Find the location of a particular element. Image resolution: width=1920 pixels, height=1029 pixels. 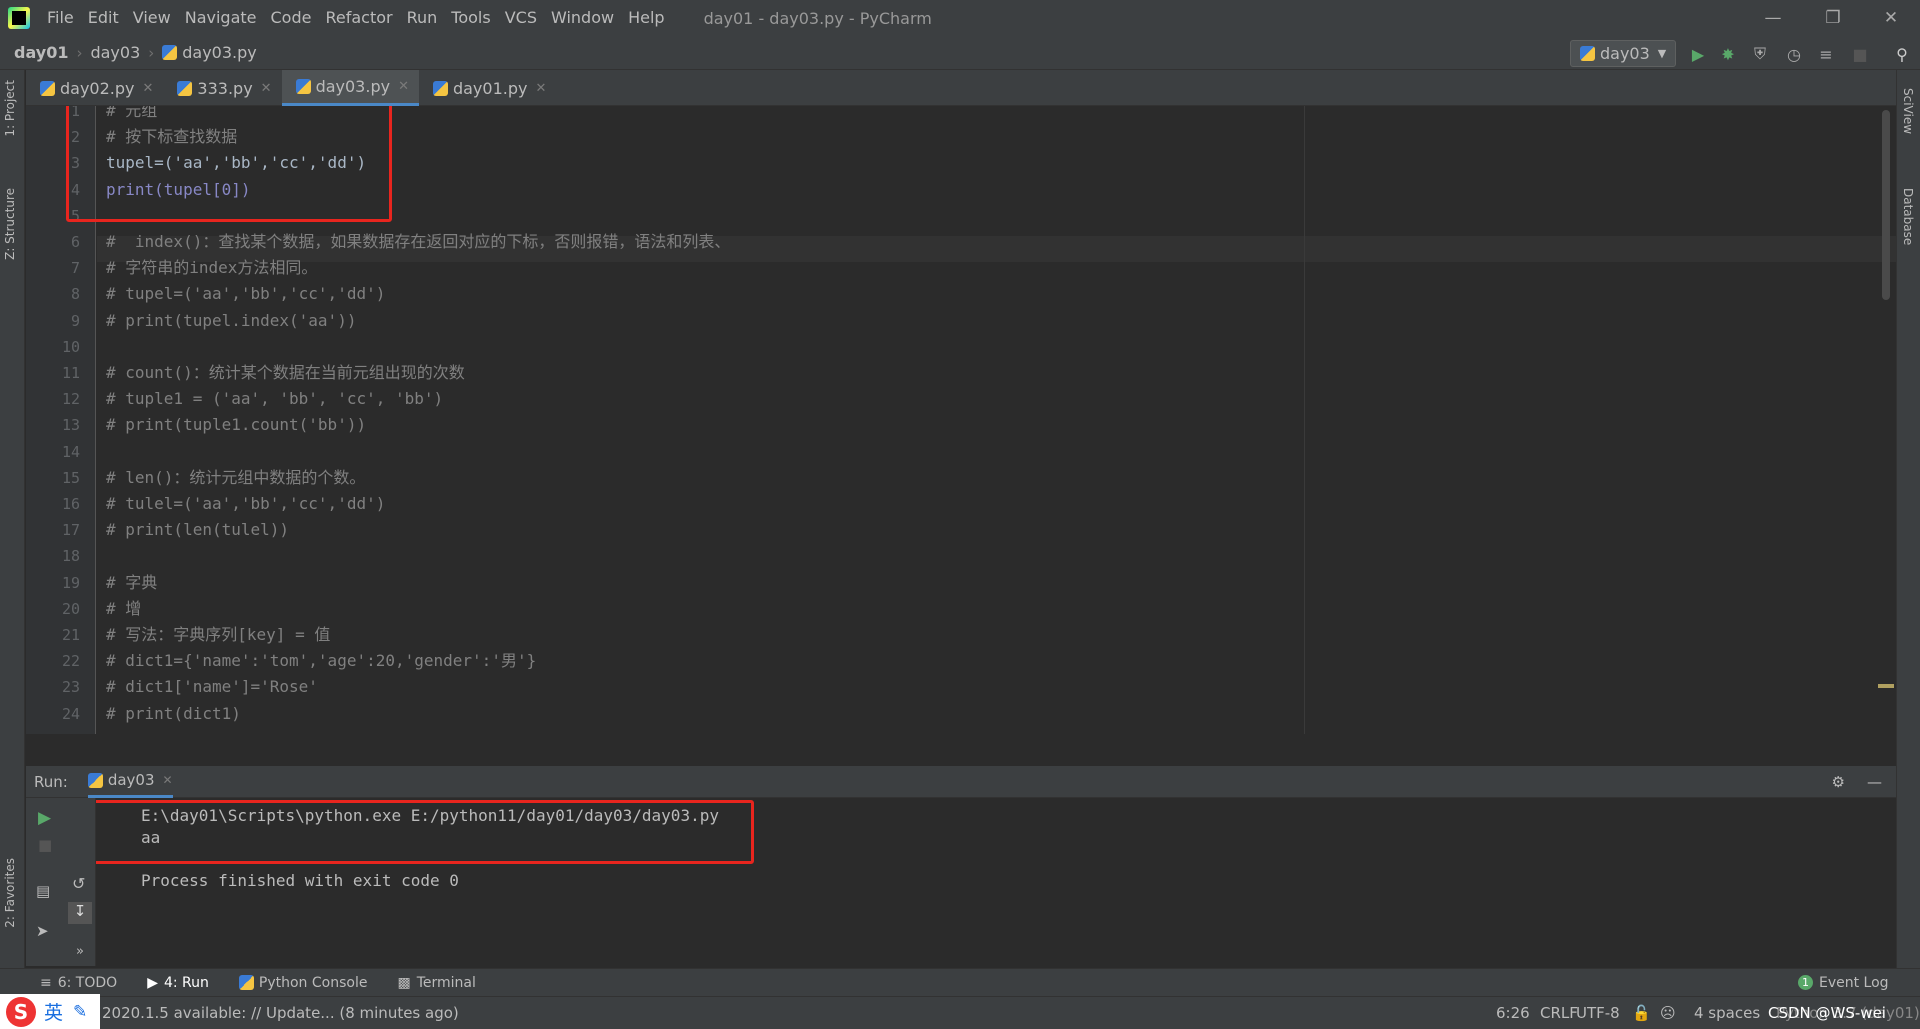

database-tool-tab: Database is located at coordinates (1908, 216).